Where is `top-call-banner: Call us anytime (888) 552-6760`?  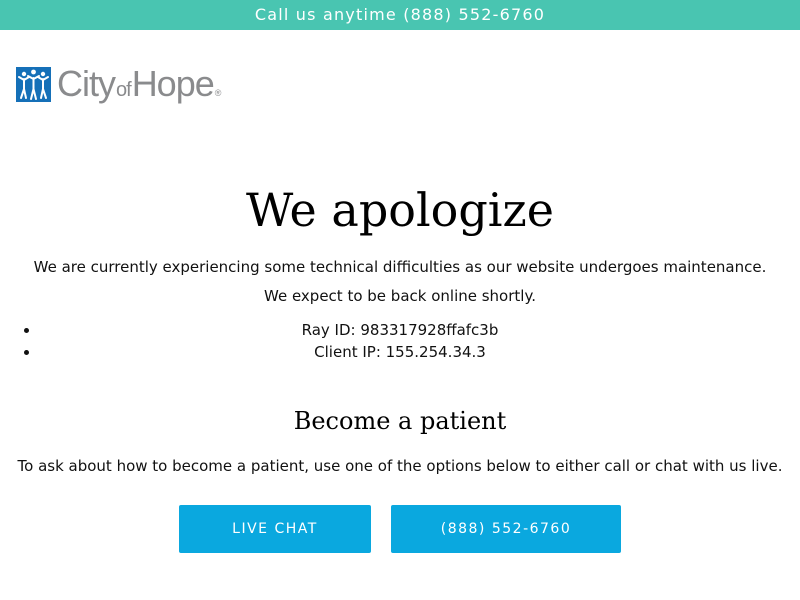
top-call-banner: Call us anytime (888) 552-6760 is located at coordinates (400, 15).